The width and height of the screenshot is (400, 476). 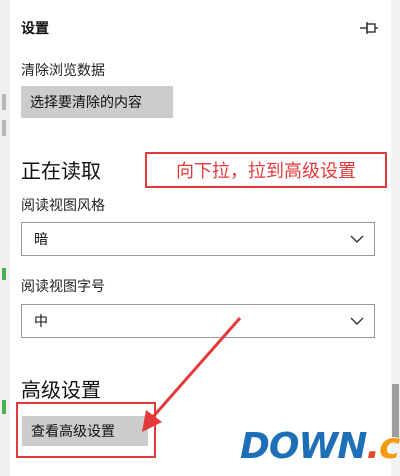 What do you see at coordinates (61, 171) in the screenshot?
I see `reading-section-title: 正在读取` at bounding box center [61, 171].